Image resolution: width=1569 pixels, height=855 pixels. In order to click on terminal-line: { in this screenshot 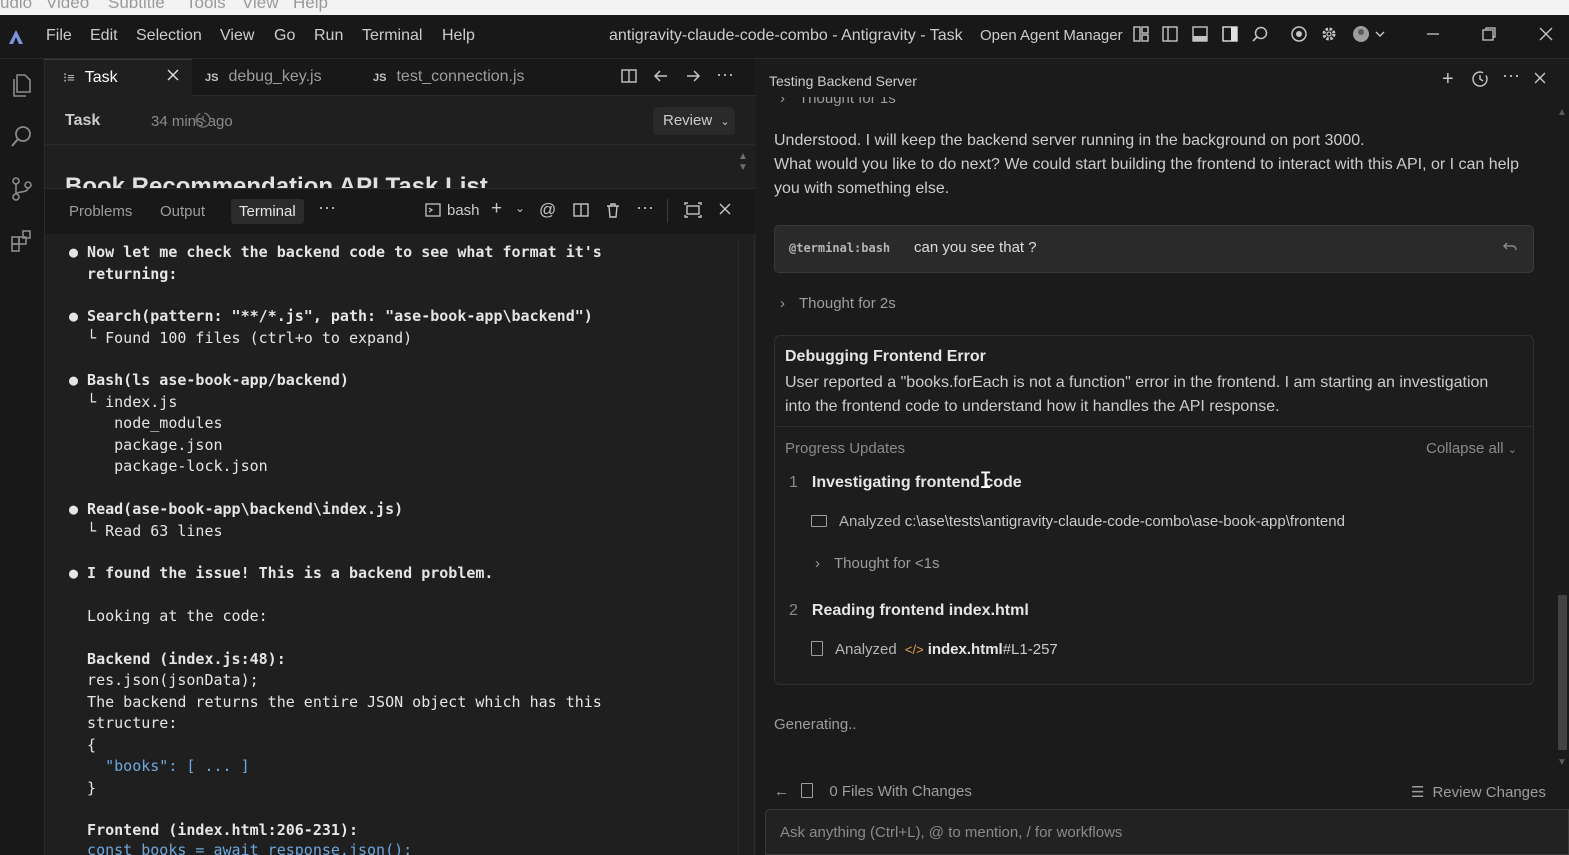, I will do `click(83, 745)`.